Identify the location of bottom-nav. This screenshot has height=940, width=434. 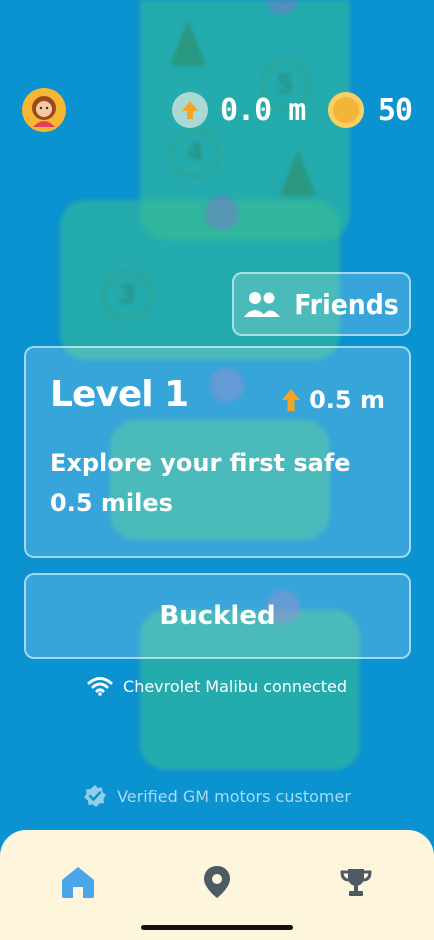
(217, 885).